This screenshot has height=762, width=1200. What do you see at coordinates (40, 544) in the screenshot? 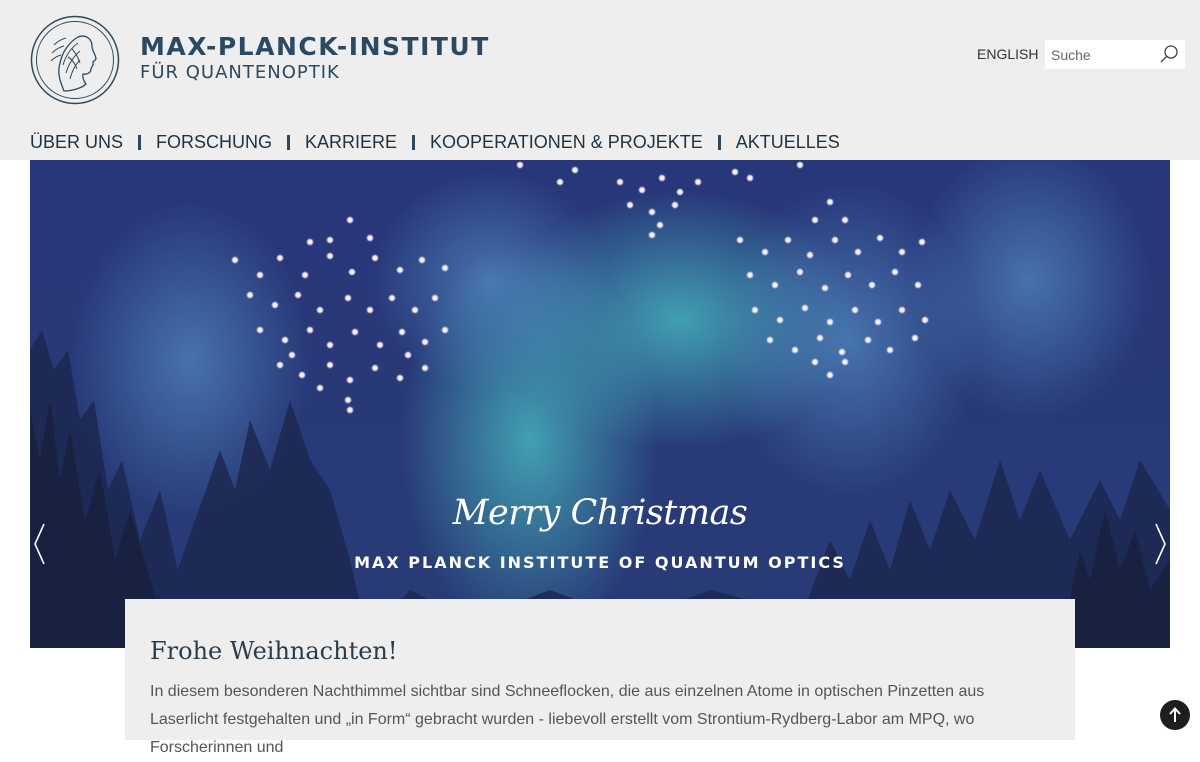
I see `chevron-left-icon` at bounding box center [40, 544].